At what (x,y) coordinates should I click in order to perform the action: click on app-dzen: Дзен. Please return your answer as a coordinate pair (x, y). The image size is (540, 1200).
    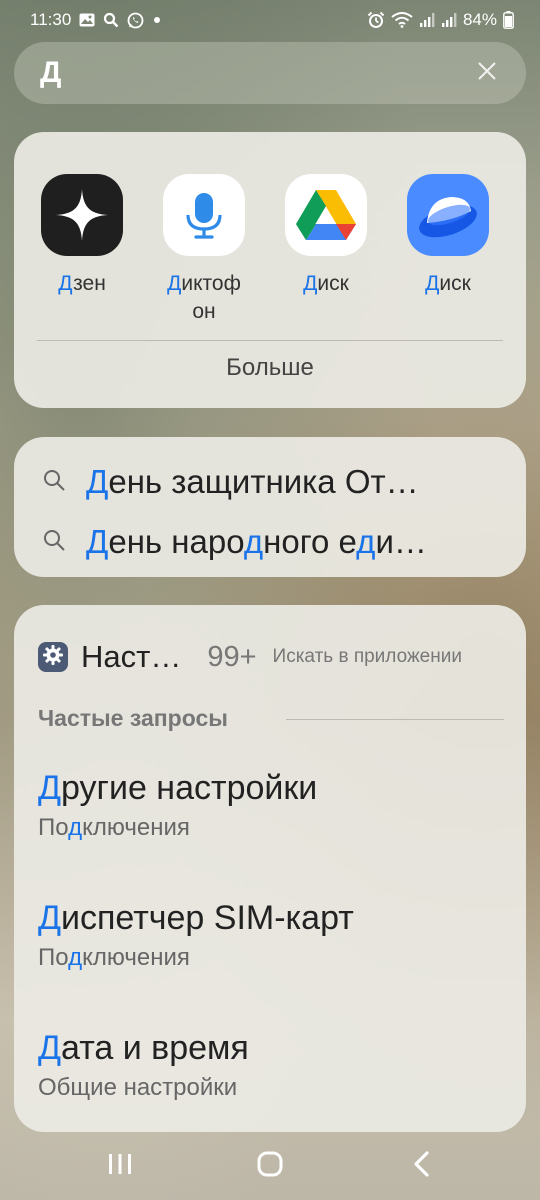
    Looking at the image, I should click on (82, 250).